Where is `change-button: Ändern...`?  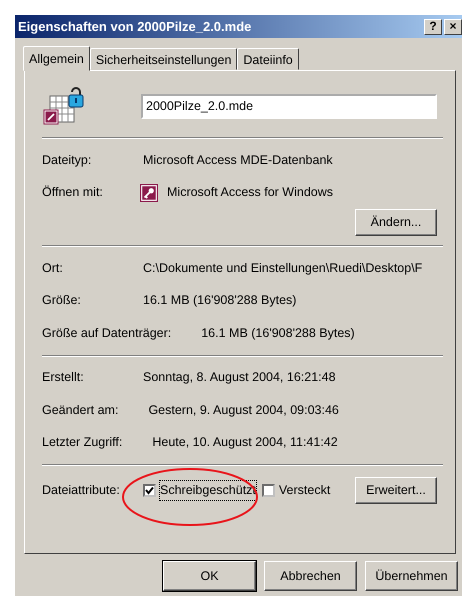 change-button: Ändern... is located at coordinates (396, 222).